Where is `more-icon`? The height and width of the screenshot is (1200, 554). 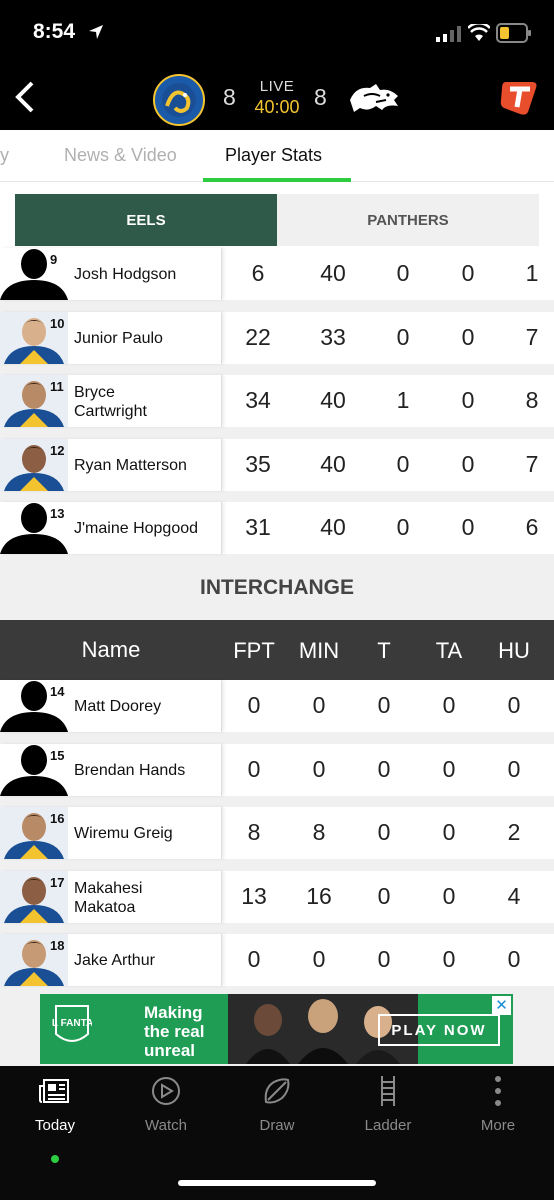
more-icon is located at coordinates (498, 1091).